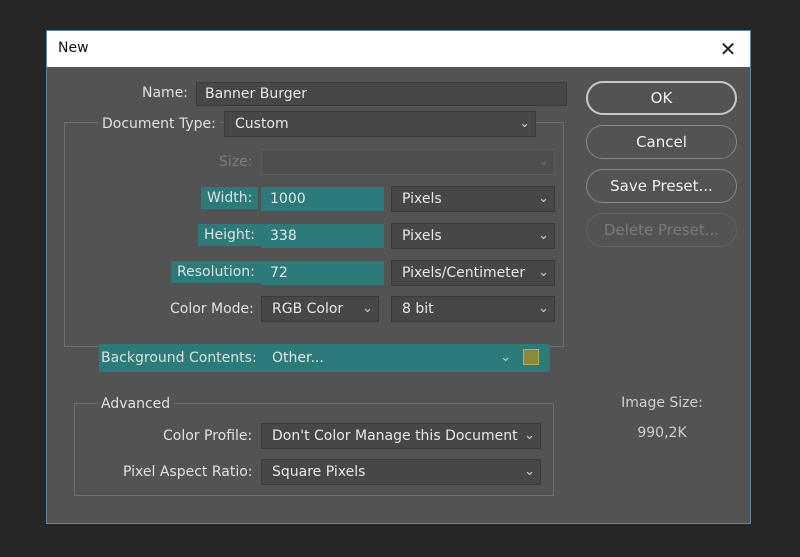 The image size is (800, 557). I want to click on ok-button: OK, so click(661, 98).